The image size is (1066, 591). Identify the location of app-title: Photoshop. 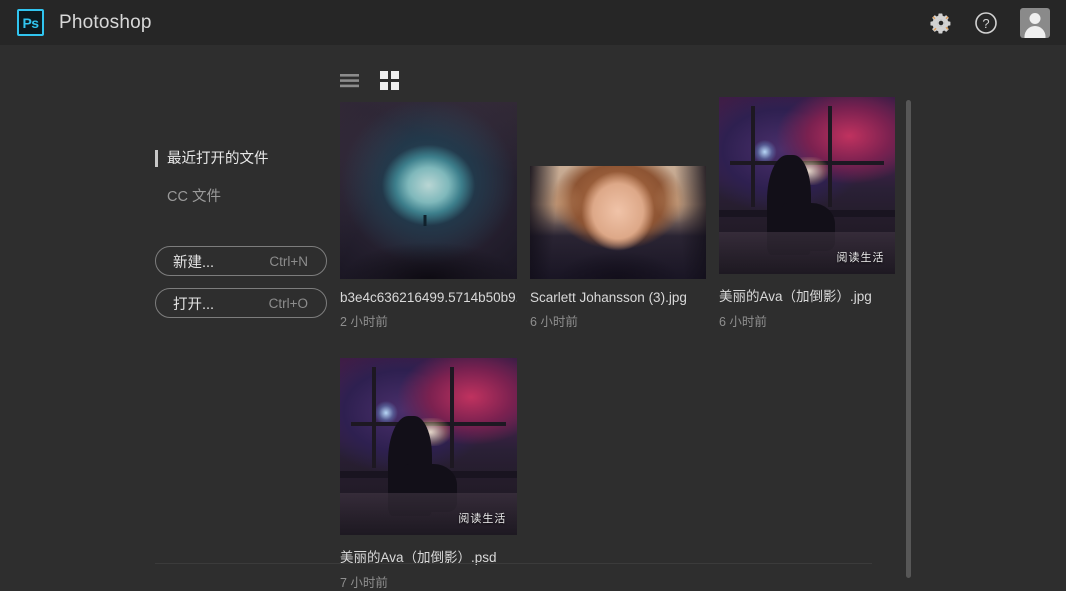
(105, 22).